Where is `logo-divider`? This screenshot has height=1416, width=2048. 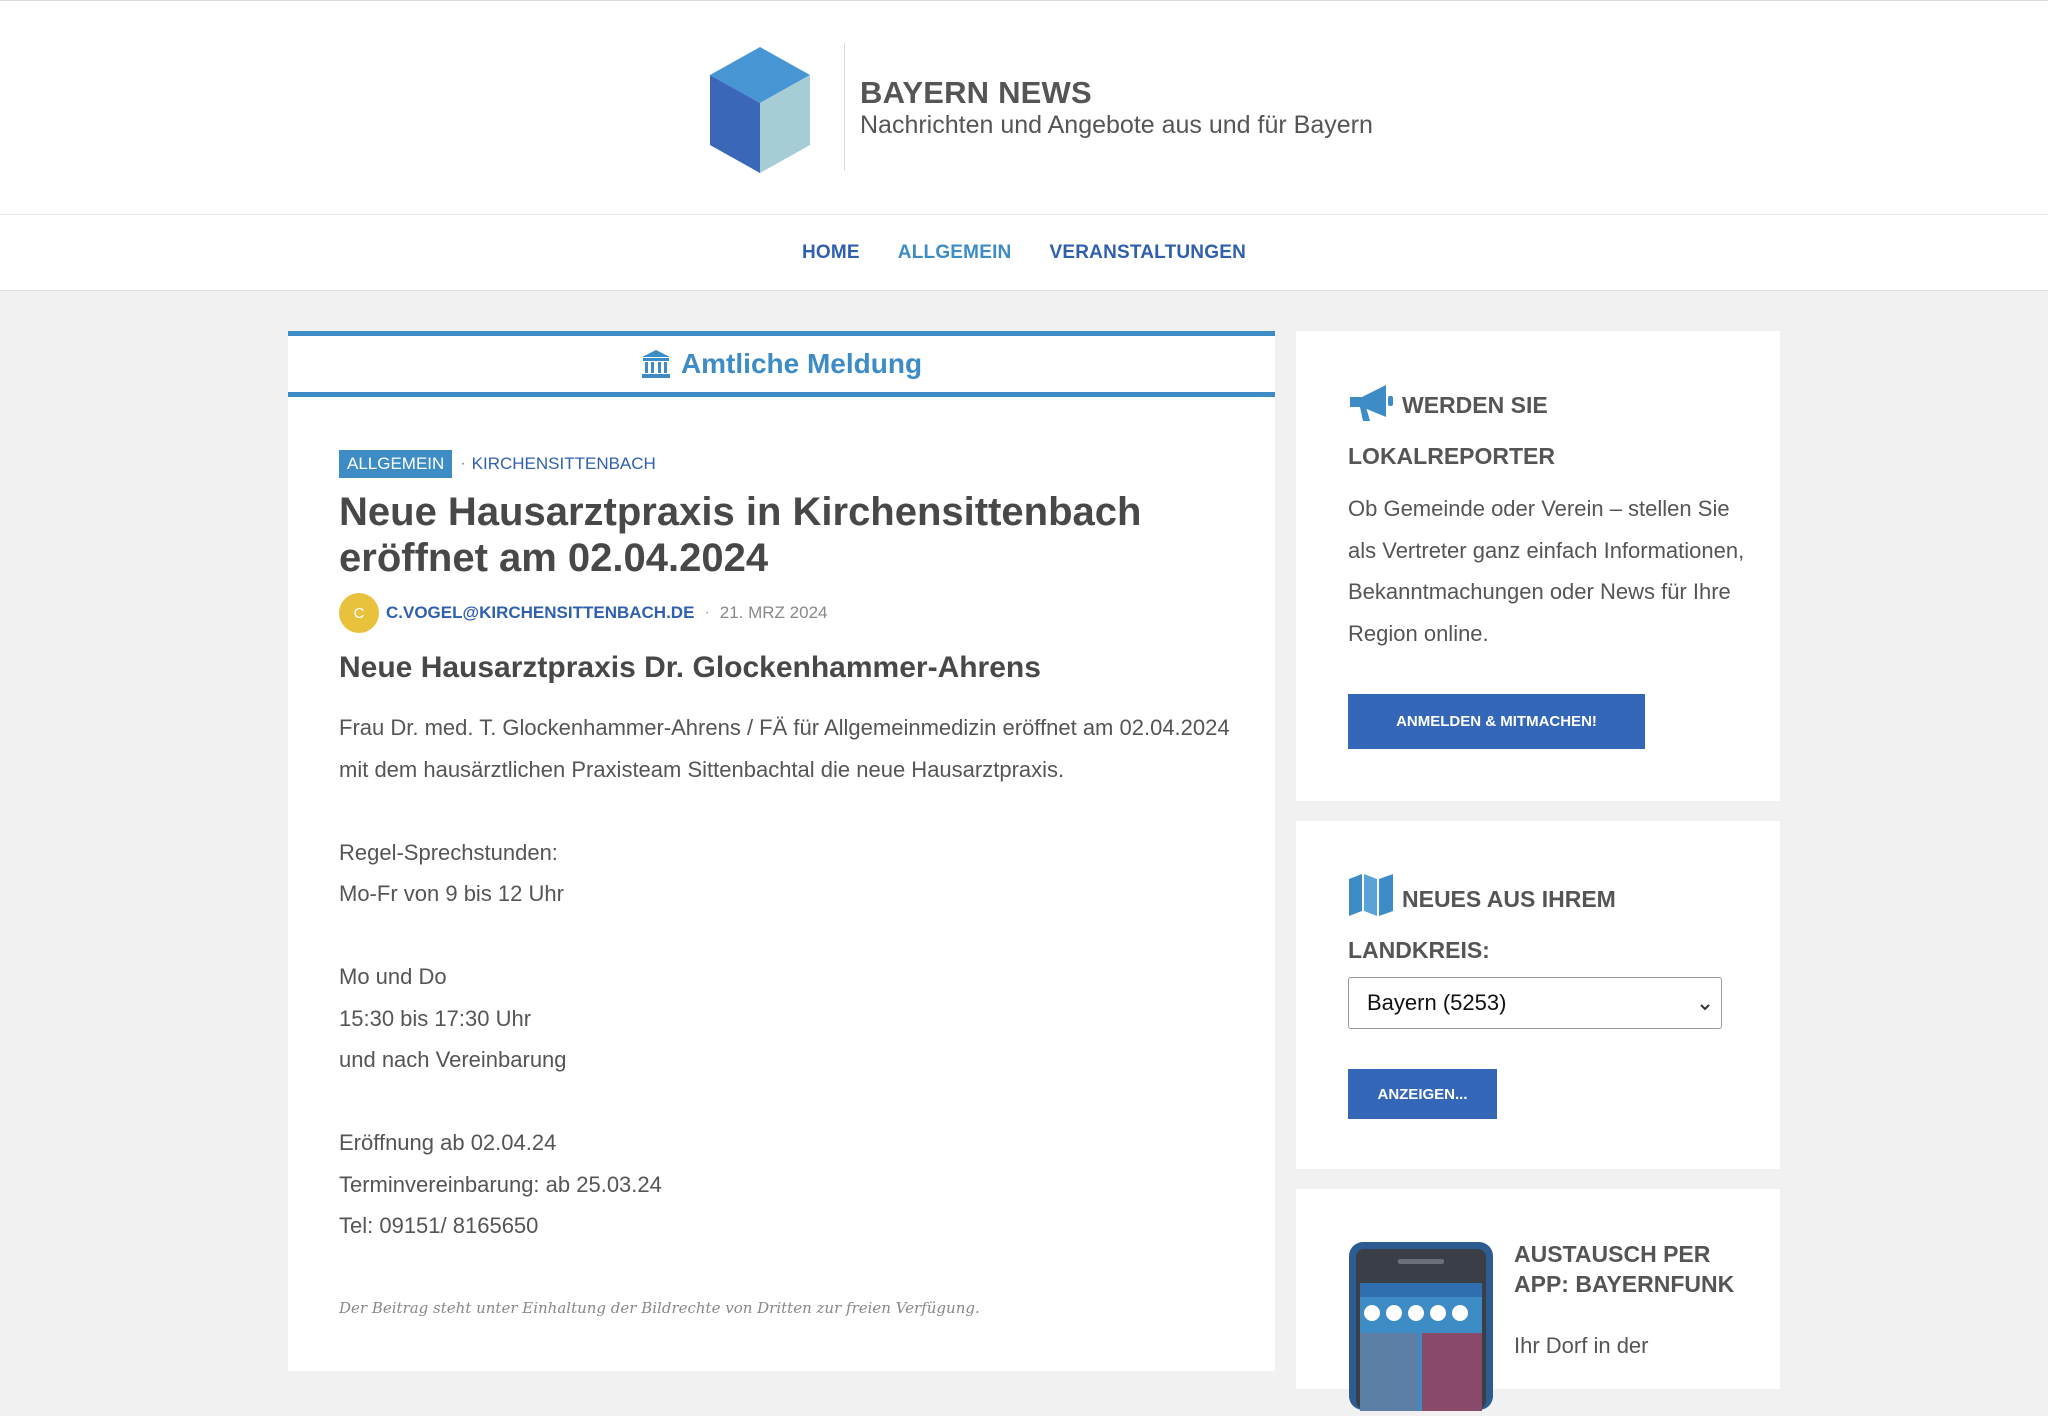
logo-divider is located at coordinates (844, 107).